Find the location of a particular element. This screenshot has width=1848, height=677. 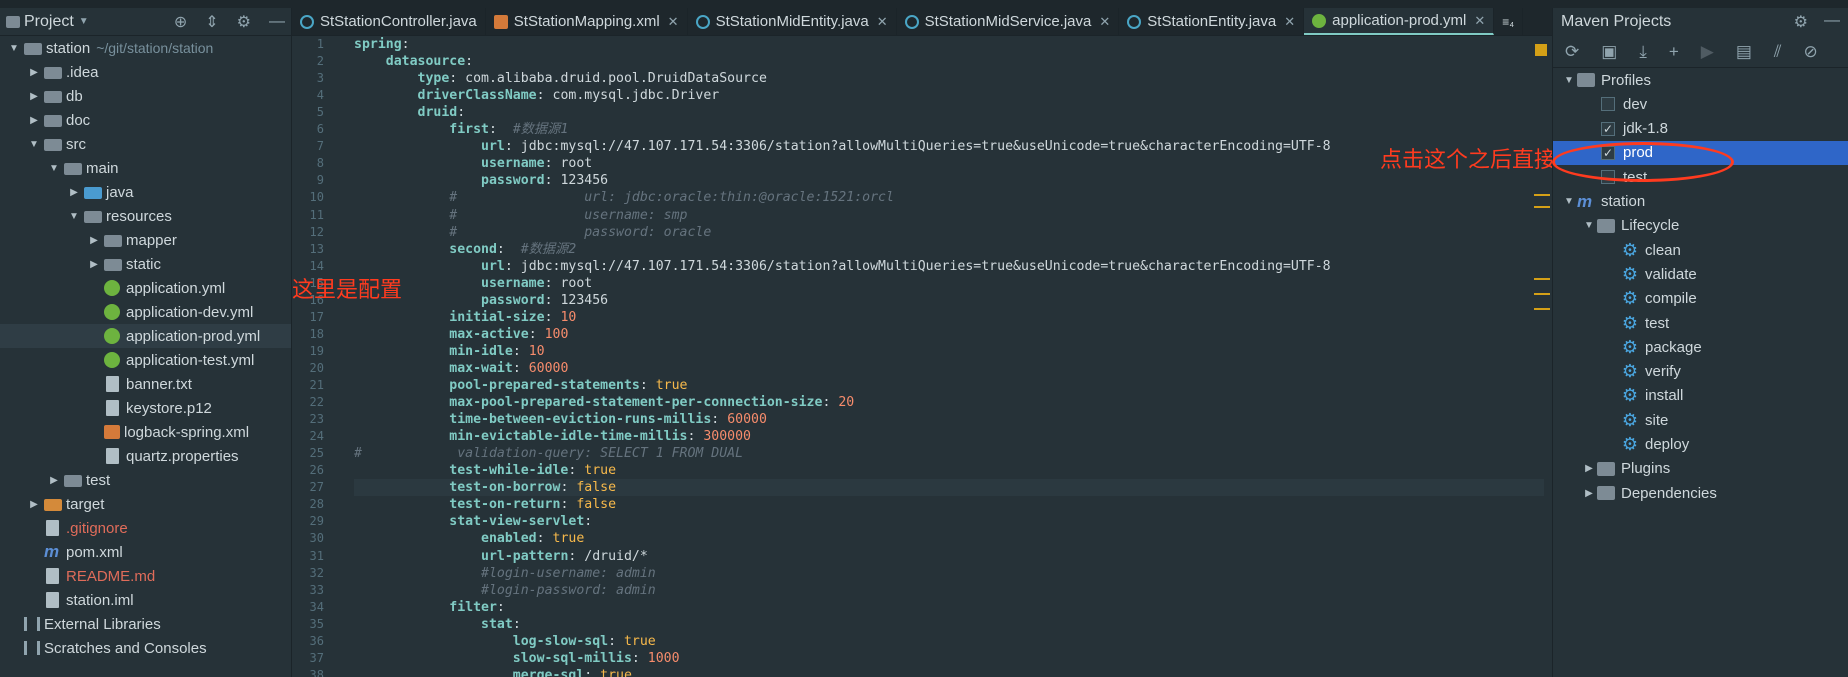

maven-goal-deploy: ⚙ deploy is located at coordinates (1700, 445).